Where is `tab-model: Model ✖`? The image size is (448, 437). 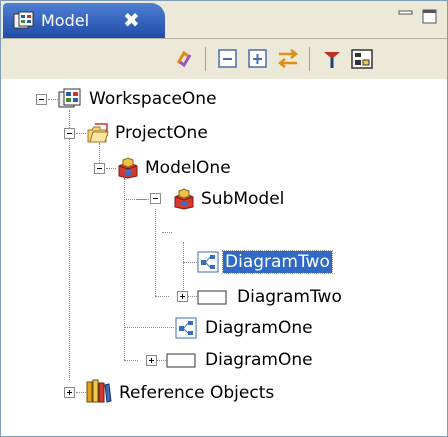
tab-model: Model ✖ is located at coordinates (84, 20).